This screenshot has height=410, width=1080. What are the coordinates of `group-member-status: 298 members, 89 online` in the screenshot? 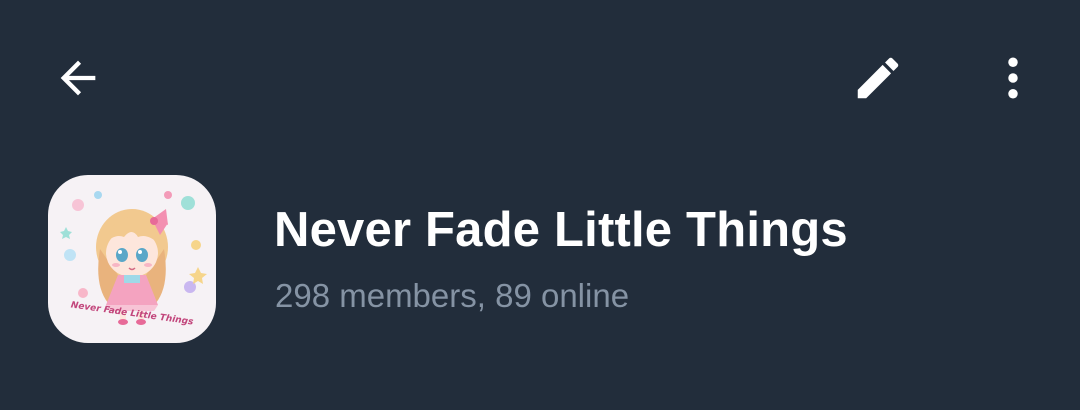 It's located at (452, 295).